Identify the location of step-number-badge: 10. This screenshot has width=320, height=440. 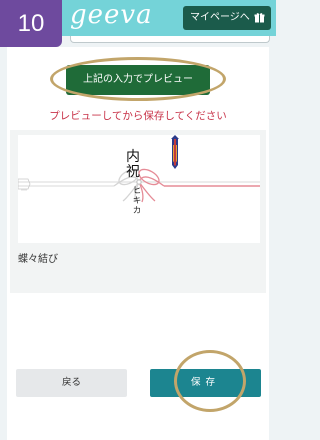
(31, 23).